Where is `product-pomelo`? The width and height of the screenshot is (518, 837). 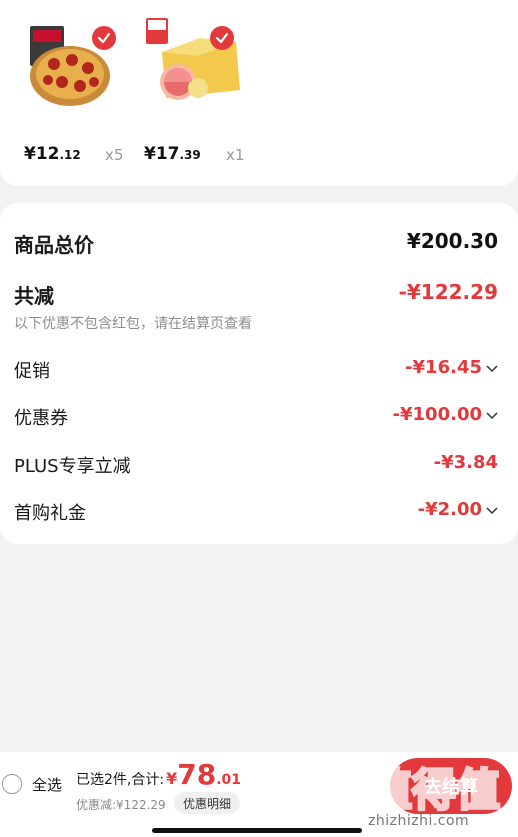 product-pomelo is located at coordinates (195, 62).